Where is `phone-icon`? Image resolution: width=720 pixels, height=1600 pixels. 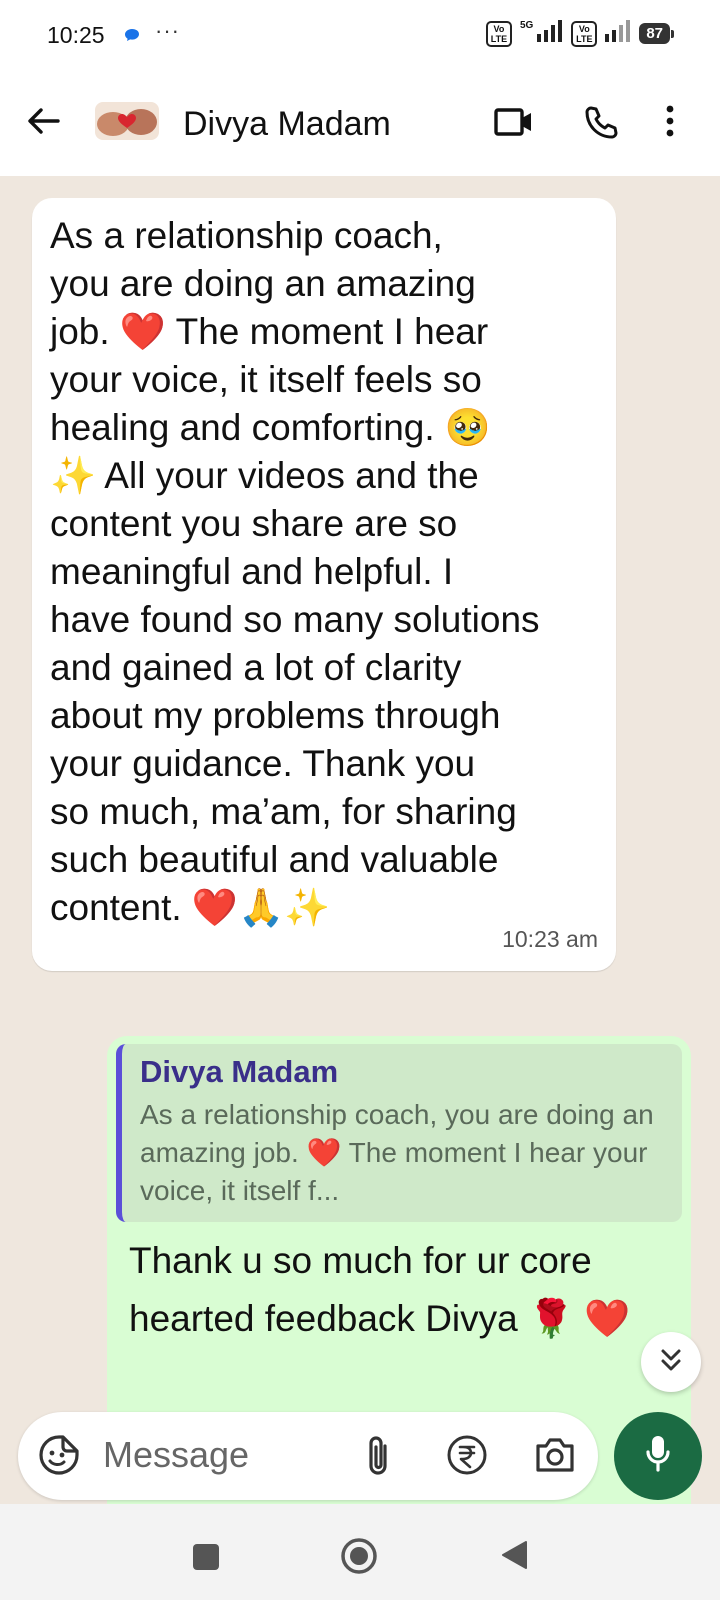 phone-icon is located at coordinates (601, 125).